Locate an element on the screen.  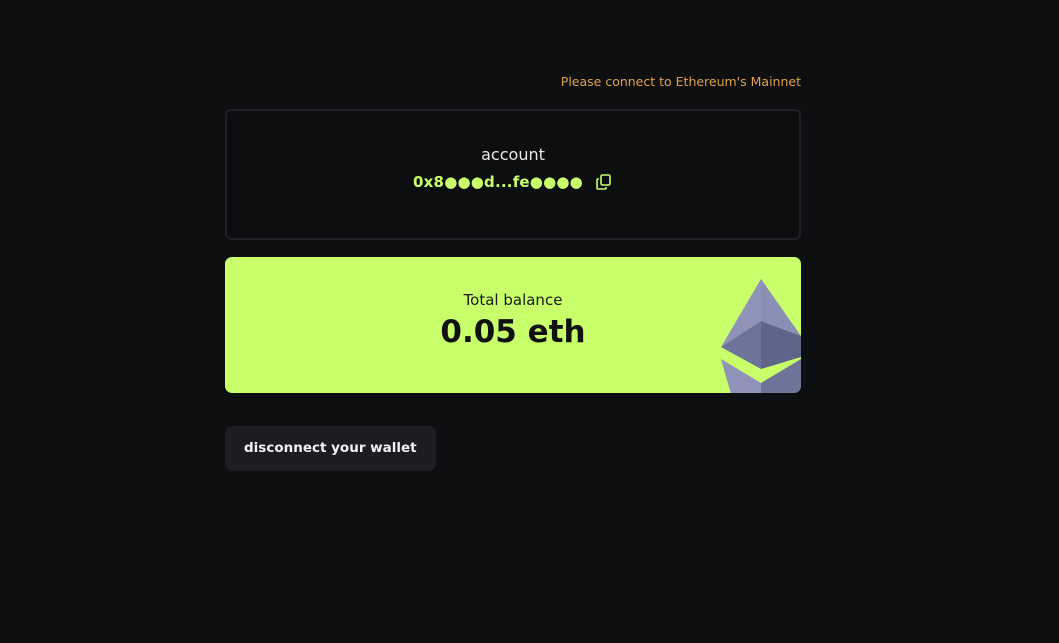
disconnect-wallet-button: disconnect your wallet is located at coordinates (330, 448).